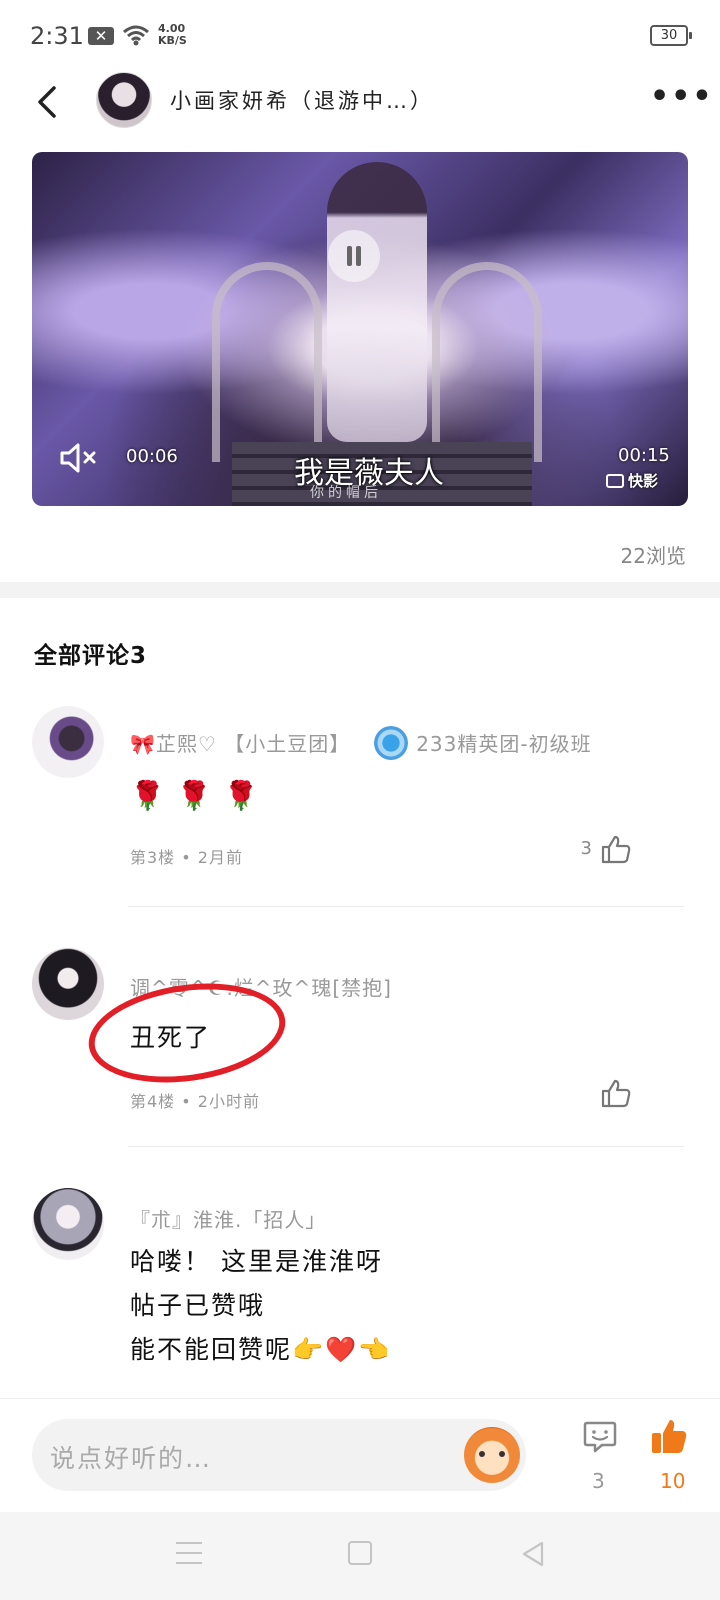 The image size is (720, 1600). I want to click on current-time: 00:06, so click(152, 456).